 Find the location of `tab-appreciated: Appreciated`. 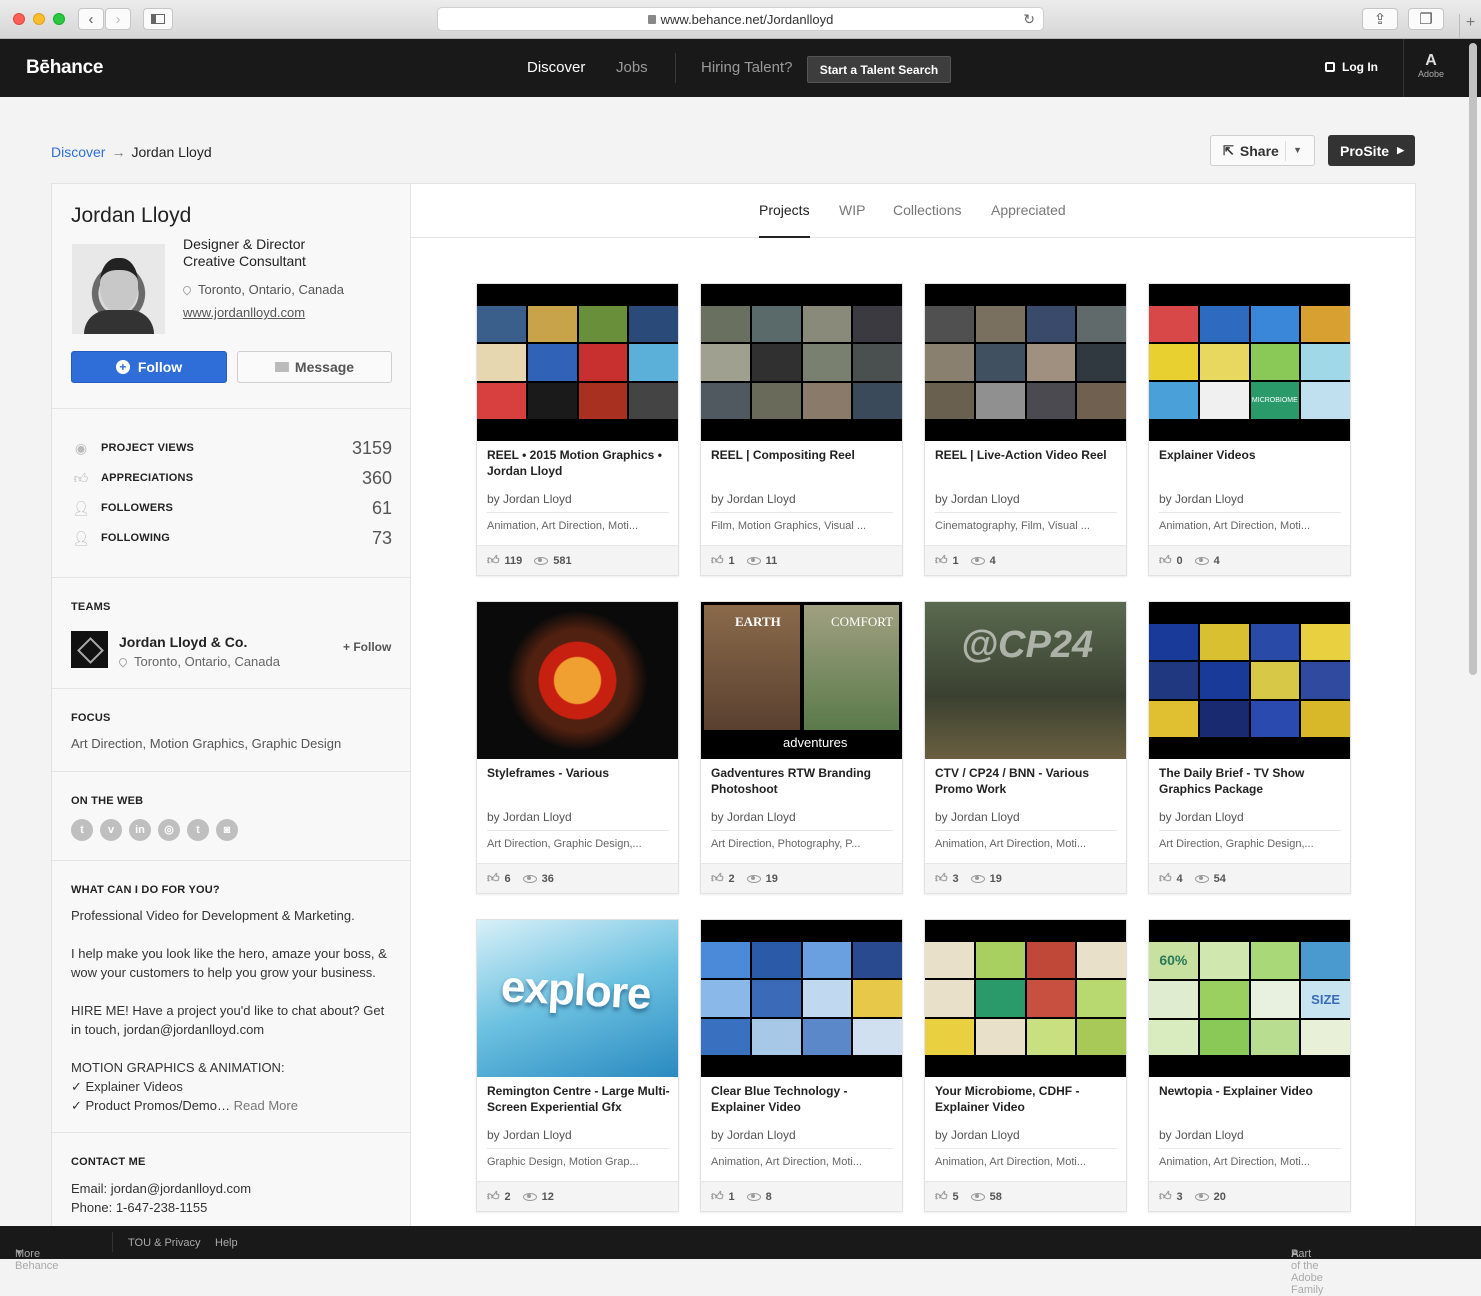

tab-appreciated: Appreciated is located at coordinates (1028, 210).